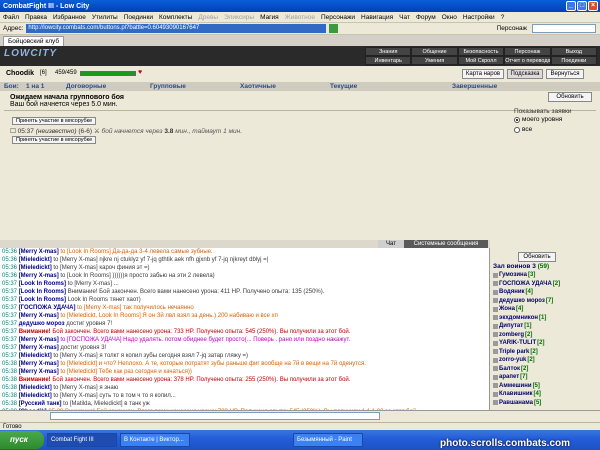 This screenshot has width=600, height=450. Describe the element at coordinates (281, 86) in the screenshot. I see `battle-tab: Хаотичные` at that location.